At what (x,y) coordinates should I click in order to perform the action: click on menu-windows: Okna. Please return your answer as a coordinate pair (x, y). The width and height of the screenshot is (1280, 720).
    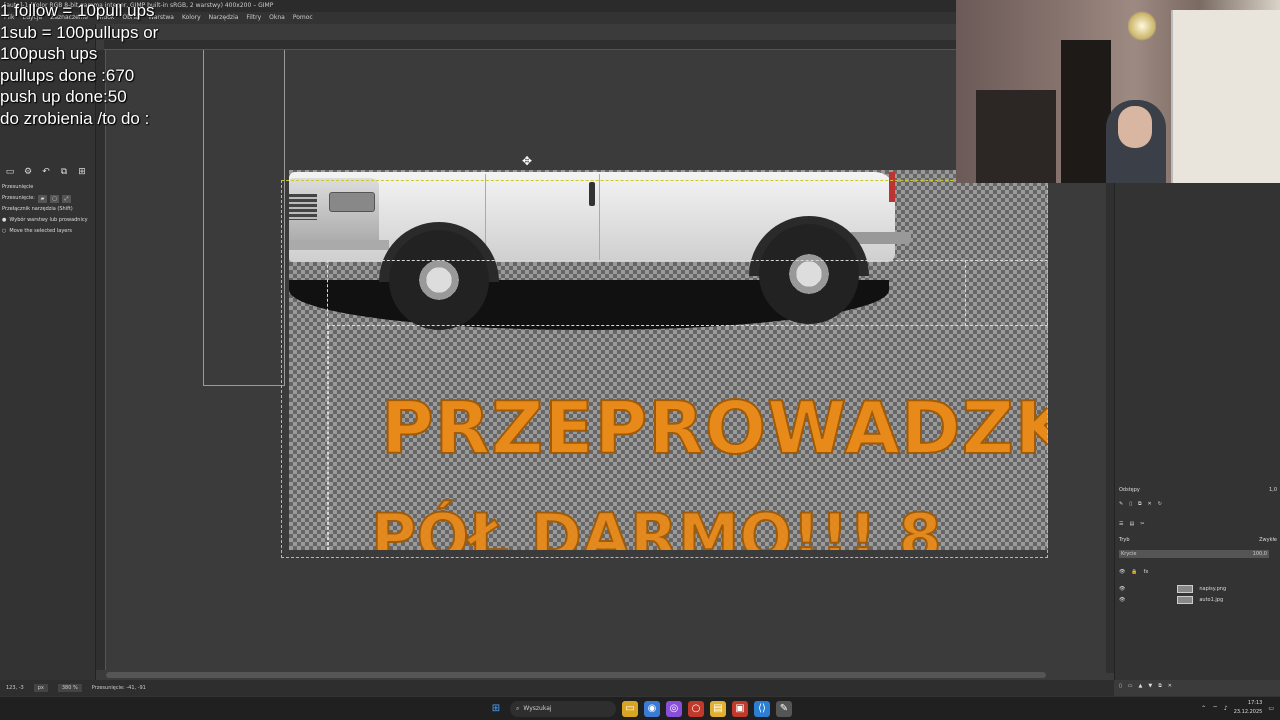
    Looking at the image, I should click on (277, 18).